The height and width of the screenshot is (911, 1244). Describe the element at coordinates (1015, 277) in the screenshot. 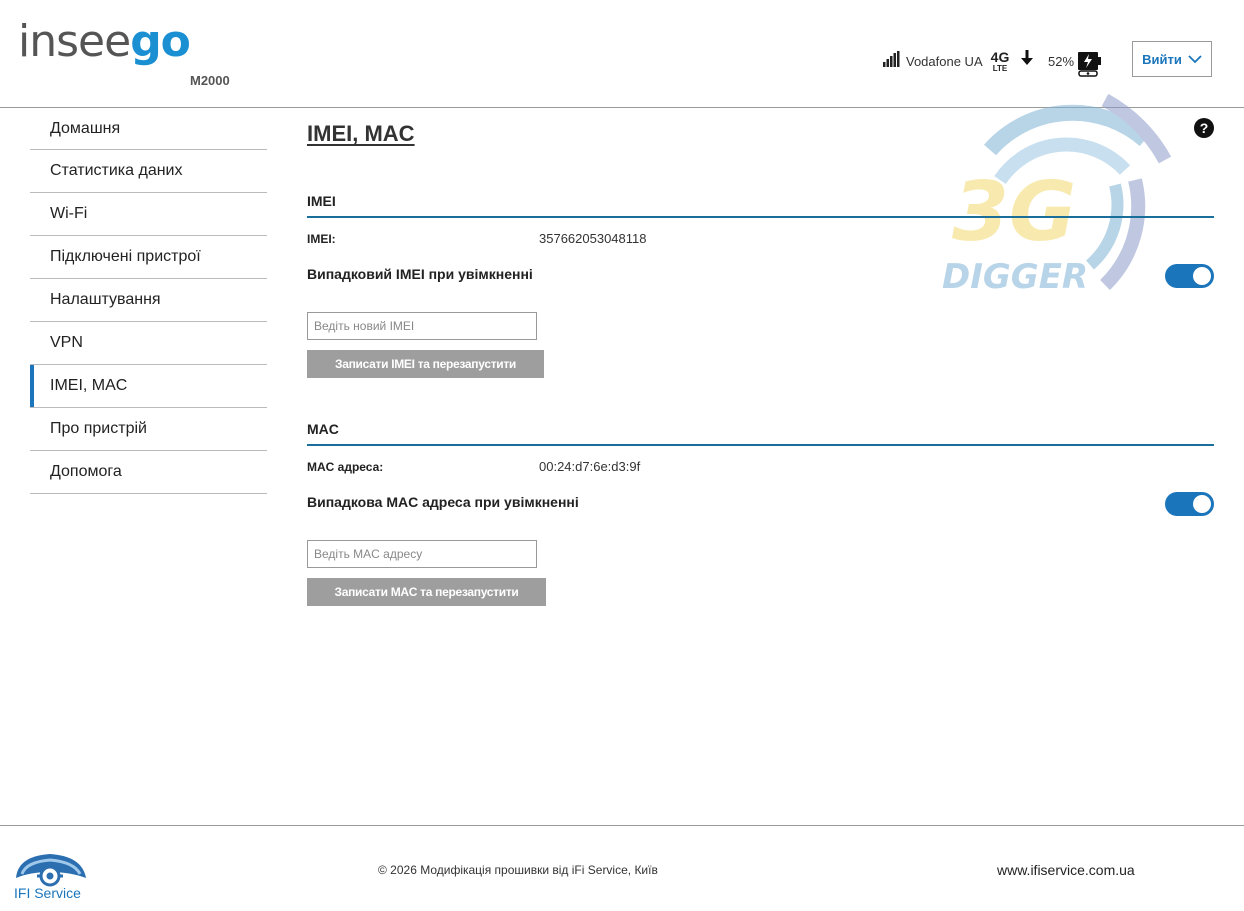

I see `watermark-digger-text: DIGGER` at that location.